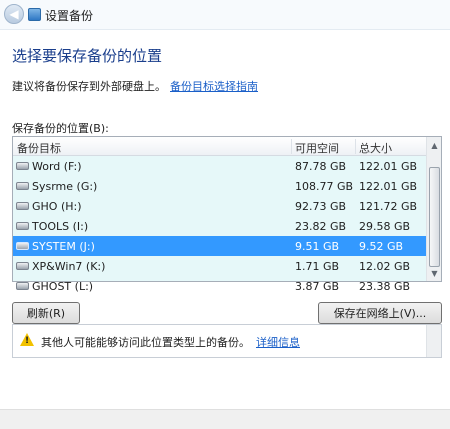 This screenshot has height=429, width=450. What do you see at coordinates (434, 273) in the screenshot?
I see `scroll-down-icon: ▼` at bounding box center [434, 273].